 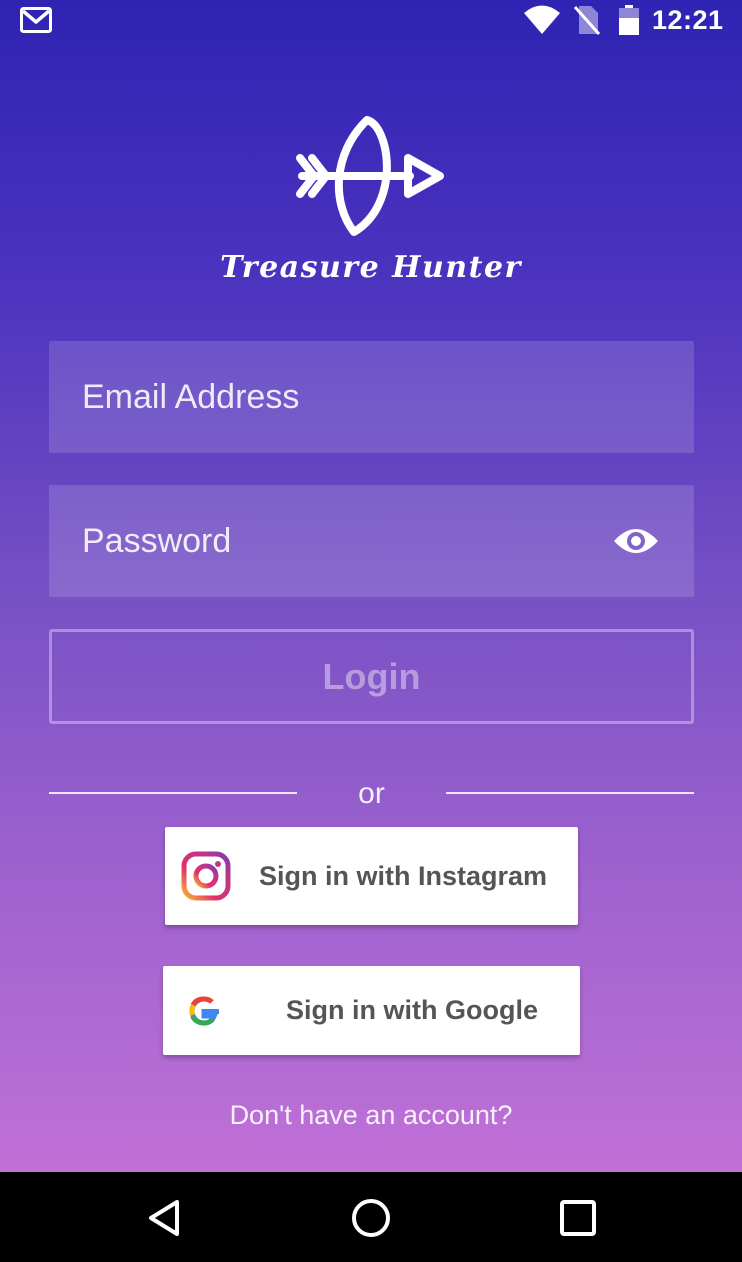 What do you see at coordinates (636, 541) in the screenshot?
I see `eye-icon` at bounding box center [636, 541].